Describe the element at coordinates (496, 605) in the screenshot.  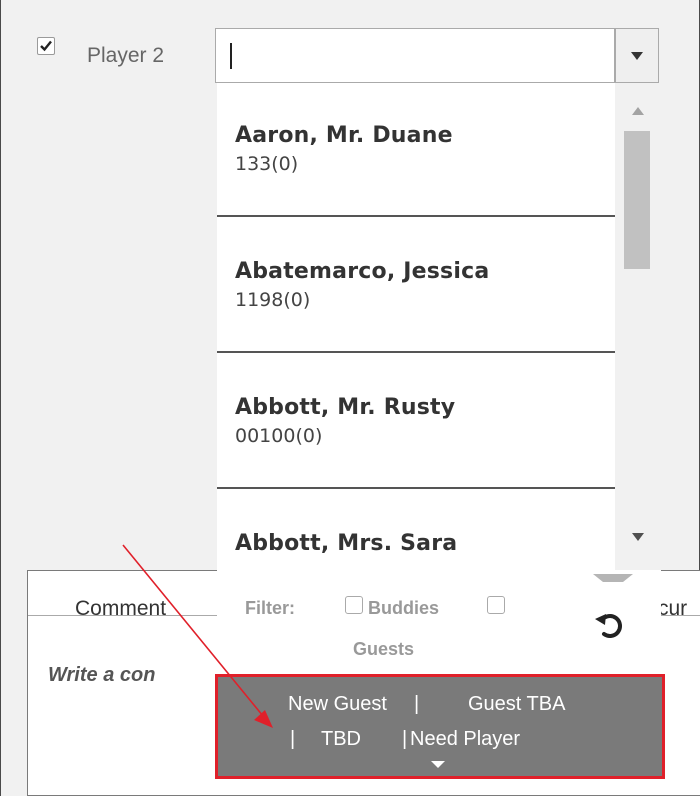
I see `guests-checkbox` at that location.